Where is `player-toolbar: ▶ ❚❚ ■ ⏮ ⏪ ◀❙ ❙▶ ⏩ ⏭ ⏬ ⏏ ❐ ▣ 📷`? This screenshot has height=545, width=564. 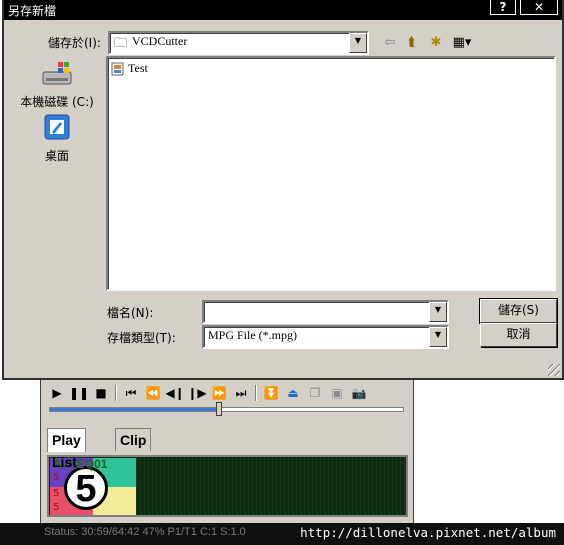
player-toolbar: ▶ ❚❚ ■ ⏮ ⏪ ◀❙ ❙▶ ⏩ ⏭ ⏬ ⏏ ❐ ▣ 📷 is located at coordinates (227, 394).